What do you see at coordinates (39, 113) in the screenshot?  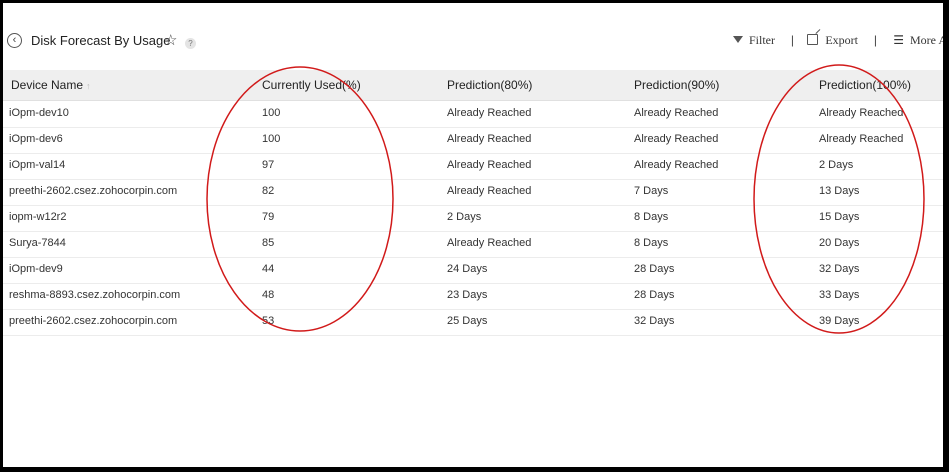 I see `table-cell: iOpm-dev10` at bounding box center [39, 113].